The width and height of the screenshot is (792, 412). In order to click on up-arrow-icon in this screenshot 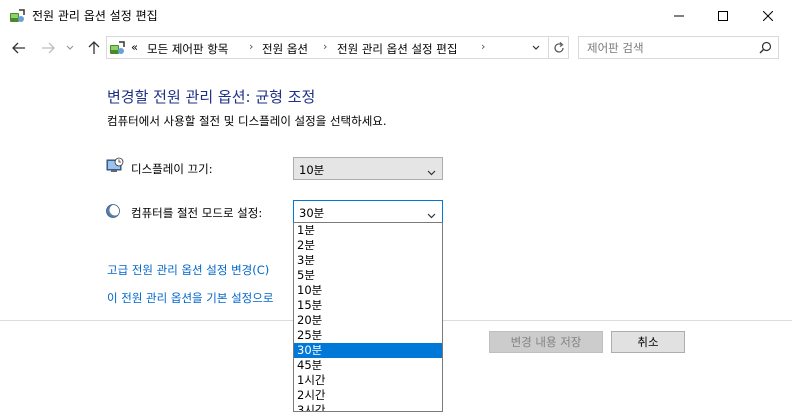, I will do `click(94, 47)`.